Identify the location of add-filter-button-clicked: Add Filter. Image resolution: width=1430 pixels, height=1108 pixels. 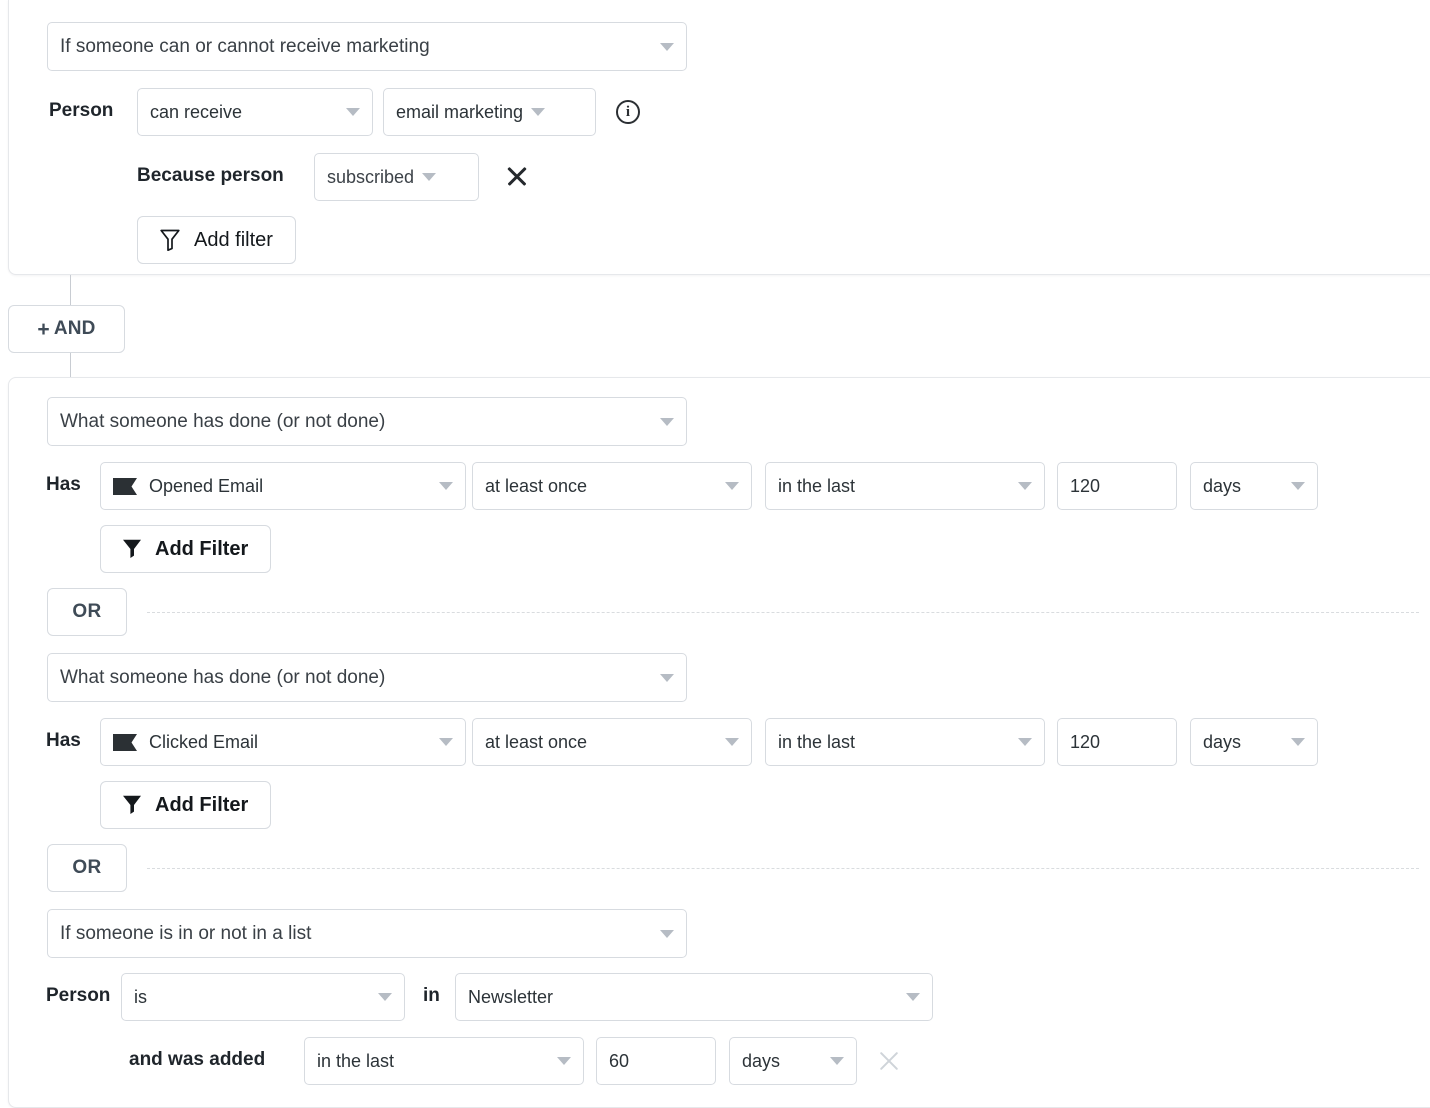
(186, 805).